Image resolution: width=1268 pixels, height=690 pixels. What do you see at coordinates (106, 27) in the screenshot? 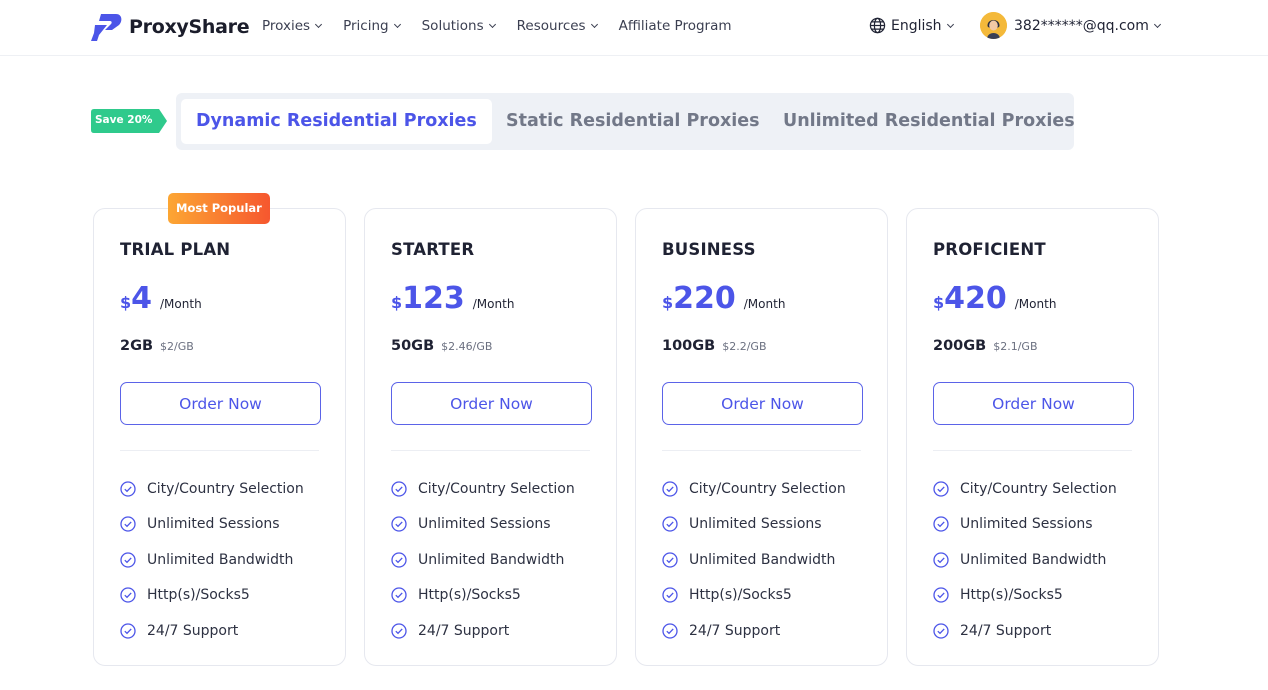
I see `proxyshare-logo-icon` at bounding box center [106, 27].